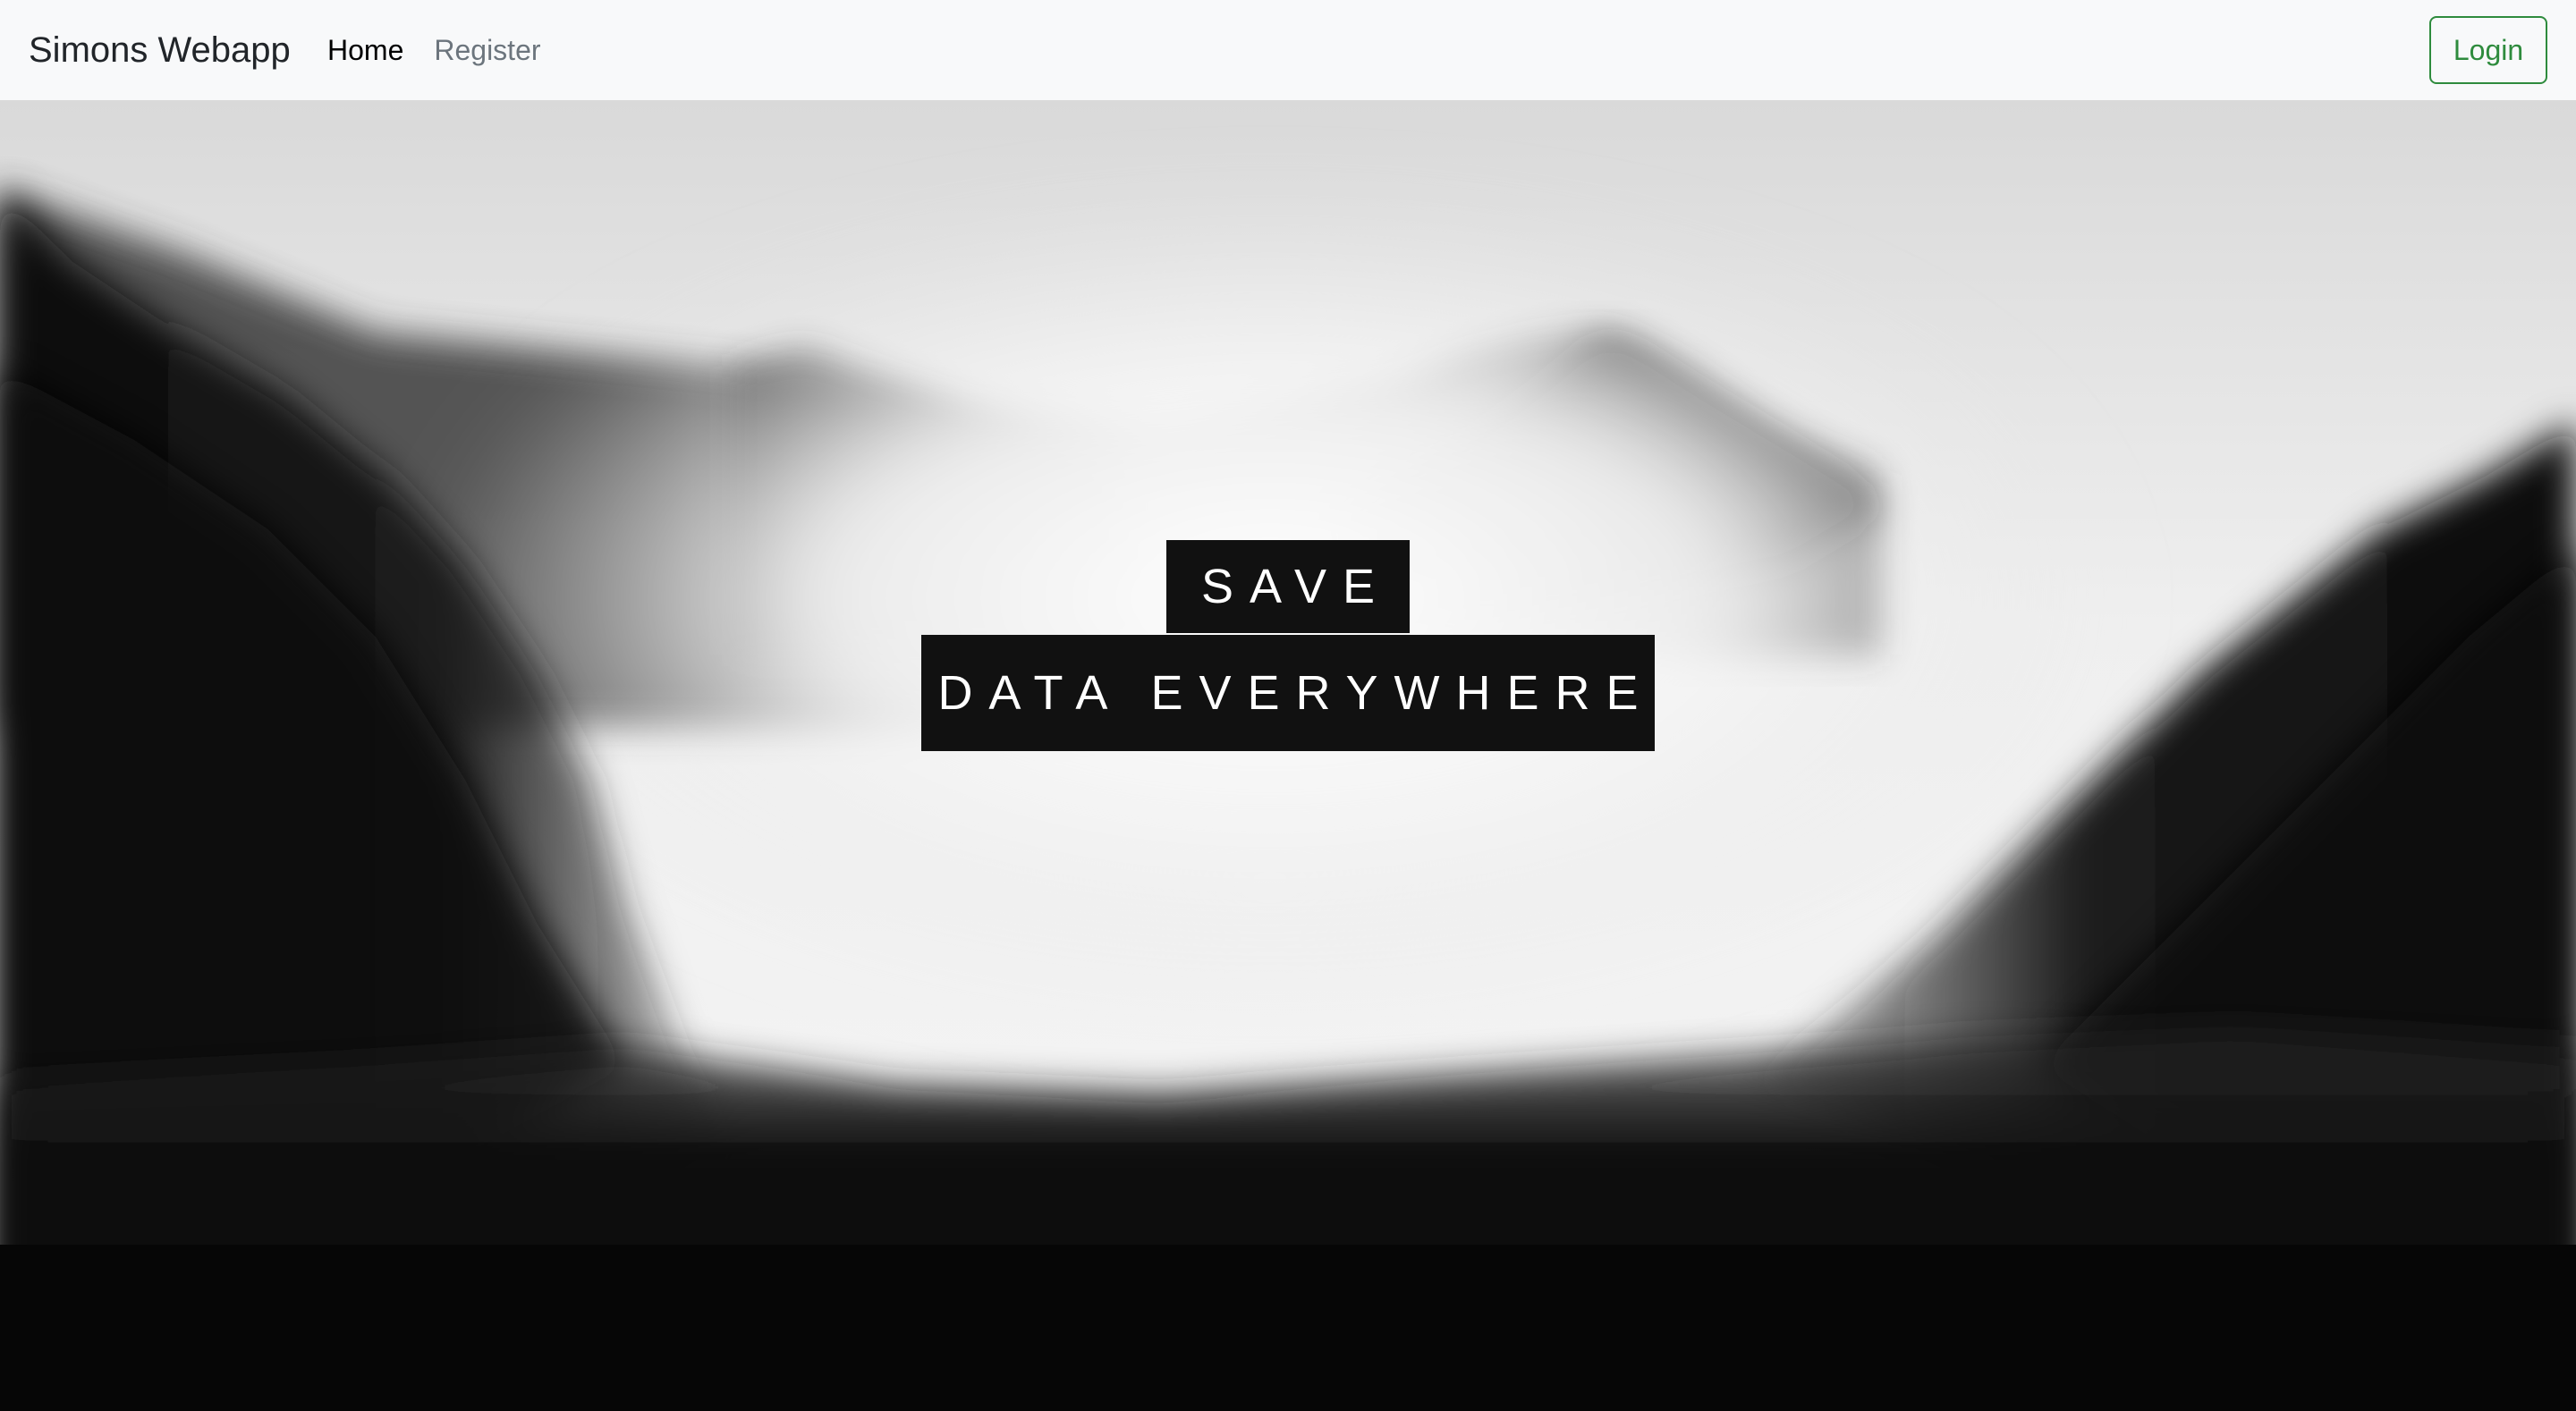  I want to click on brand-logo-link: Simons Webapp, so click(160, 50).